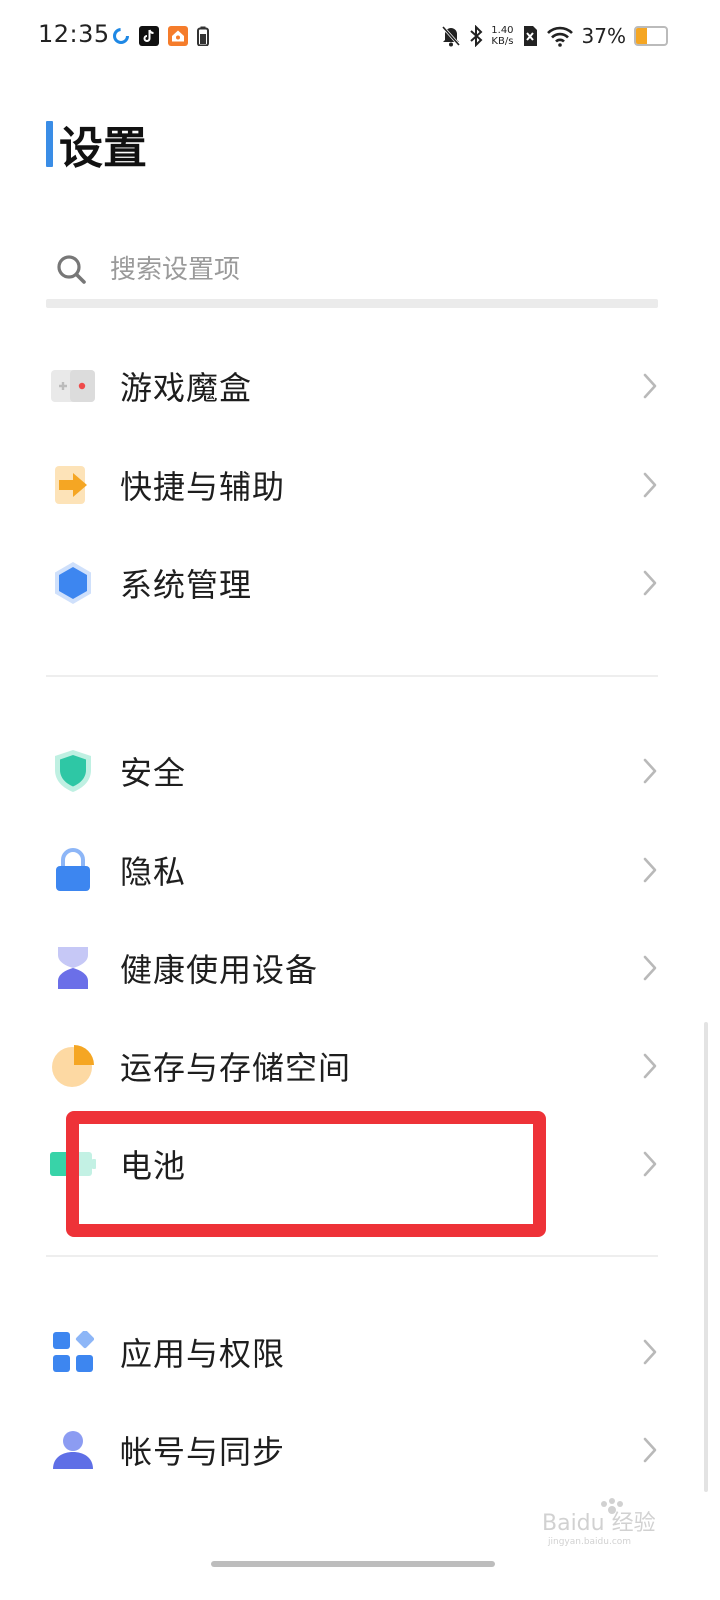 The image size is (720, 1600). Describe the element at coordinates (186, 585) in the screenshot. I see `settings-item-label: 系统管理` at that location.